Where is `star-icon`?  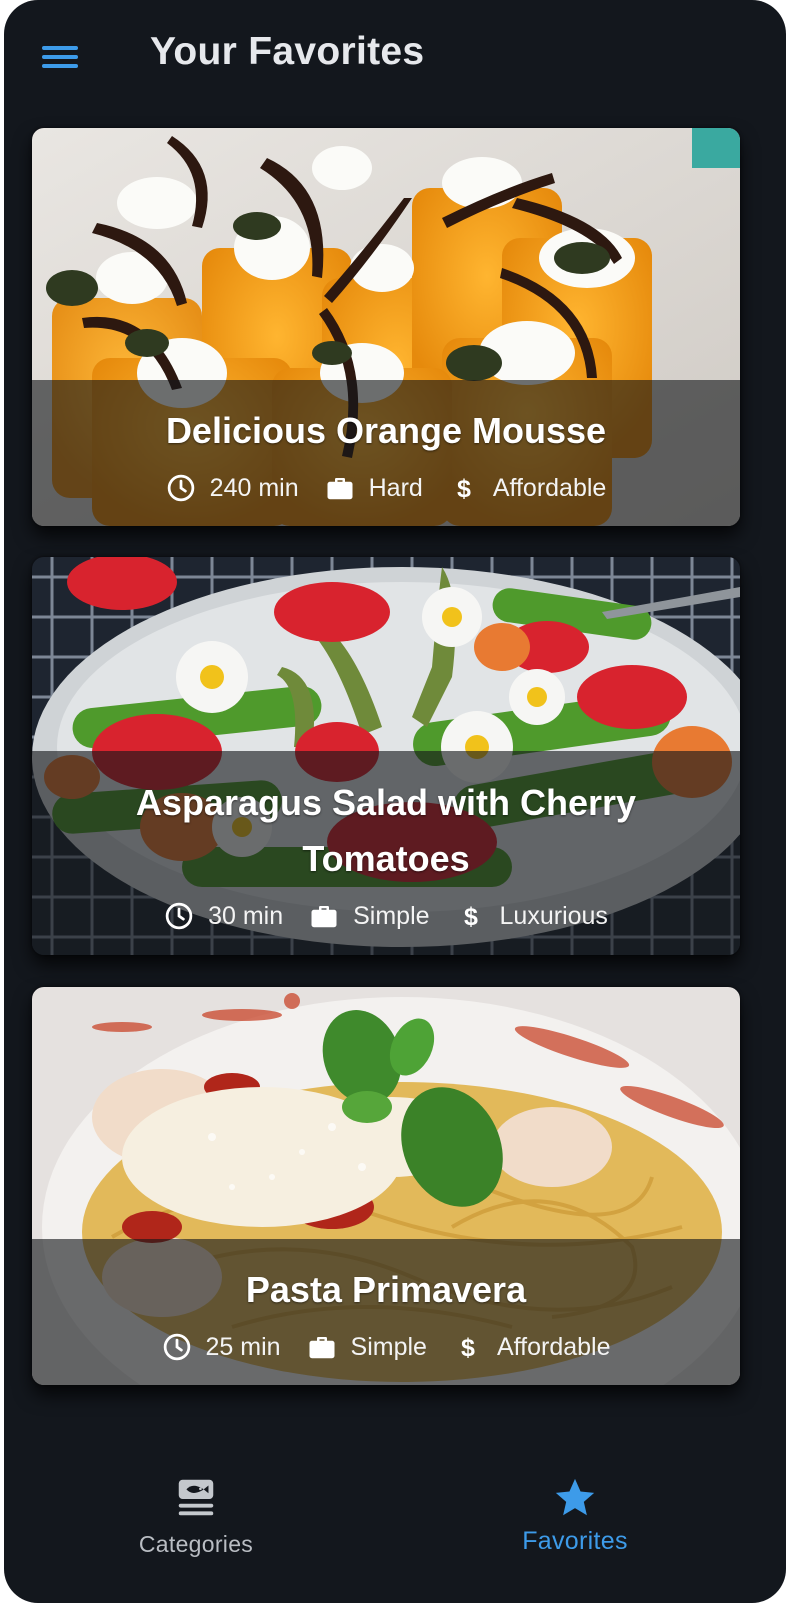 star-icon is located at coordinates (575, 1498).